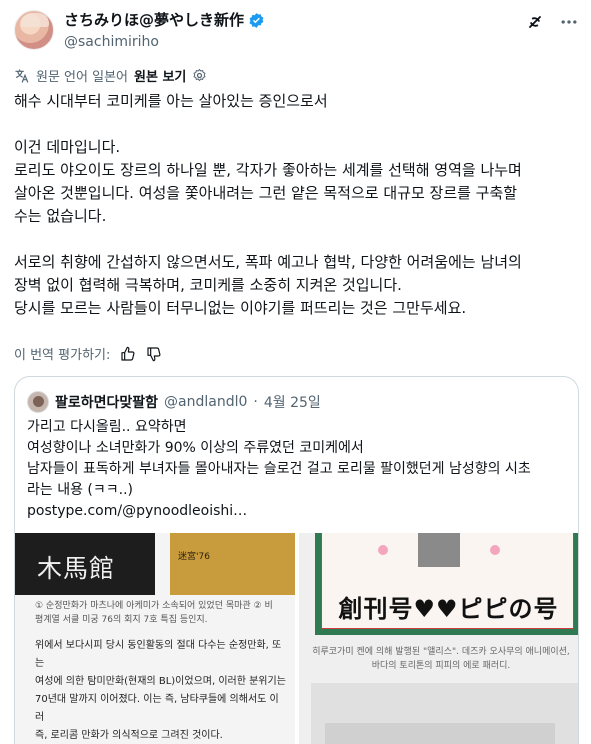 The width and height of the screenshot is (591, 744). What do you see at coordinates (232, 564) in the screenshot?
I see `scan-meikyu: 迷宮'76` at bounding box center [232, 564].